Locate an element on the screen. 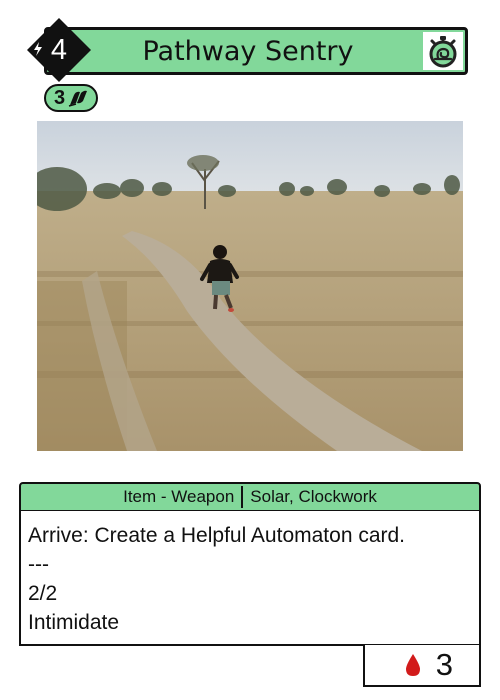  scroll-quill-icon is located at coordinates (78, 98).